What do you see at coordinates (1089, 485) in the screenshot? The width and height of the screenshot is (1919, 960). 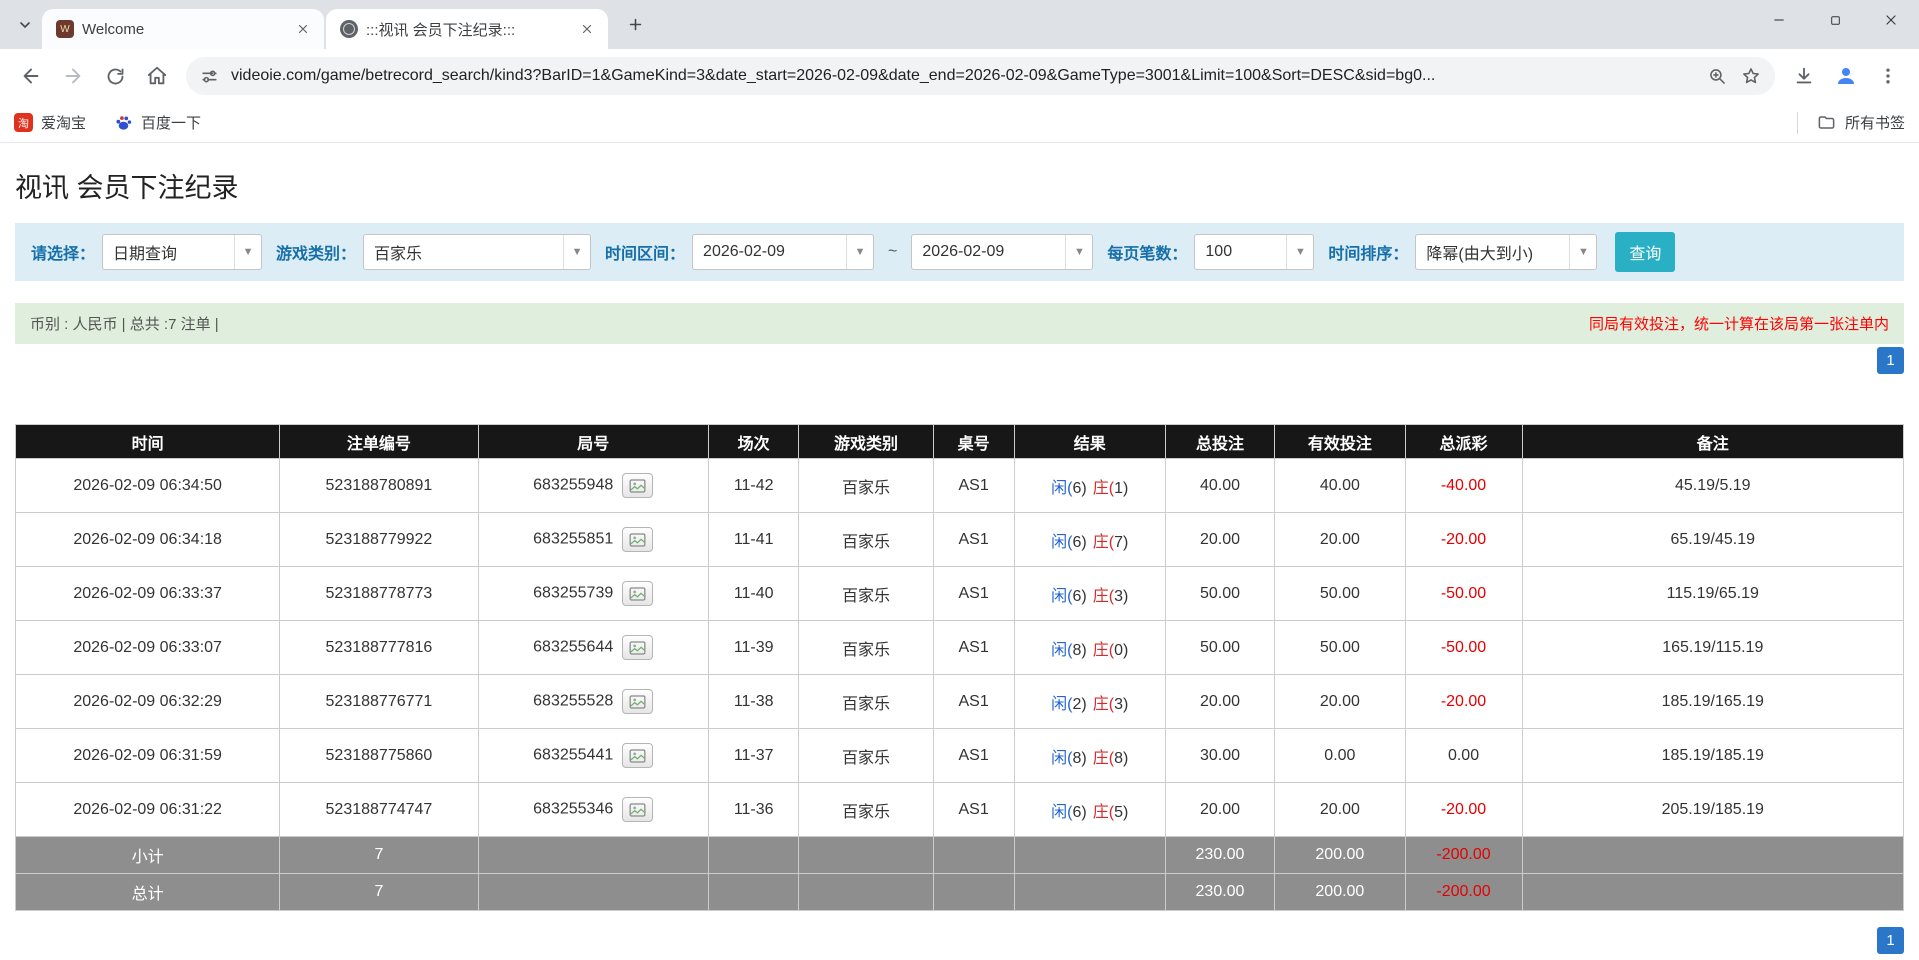 I see `cell-result: 闲(6) 庄(1)` at bounding box center [1089, 485].